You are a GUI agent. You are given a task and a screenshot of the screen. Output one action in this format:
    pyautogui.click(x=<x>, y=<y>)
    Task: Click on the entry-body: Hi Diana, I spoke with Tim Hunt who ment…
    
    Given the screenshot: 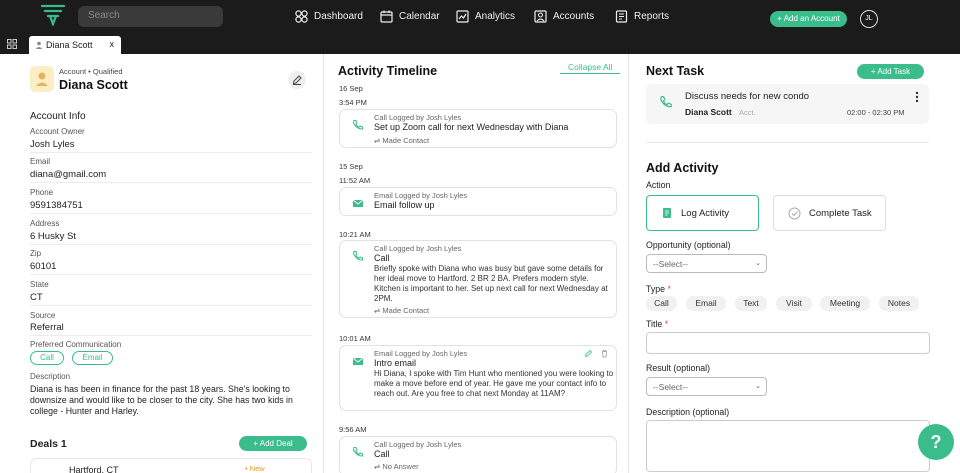 What is the action you would take?
    pyautogui.click(x=494, y=383)
    